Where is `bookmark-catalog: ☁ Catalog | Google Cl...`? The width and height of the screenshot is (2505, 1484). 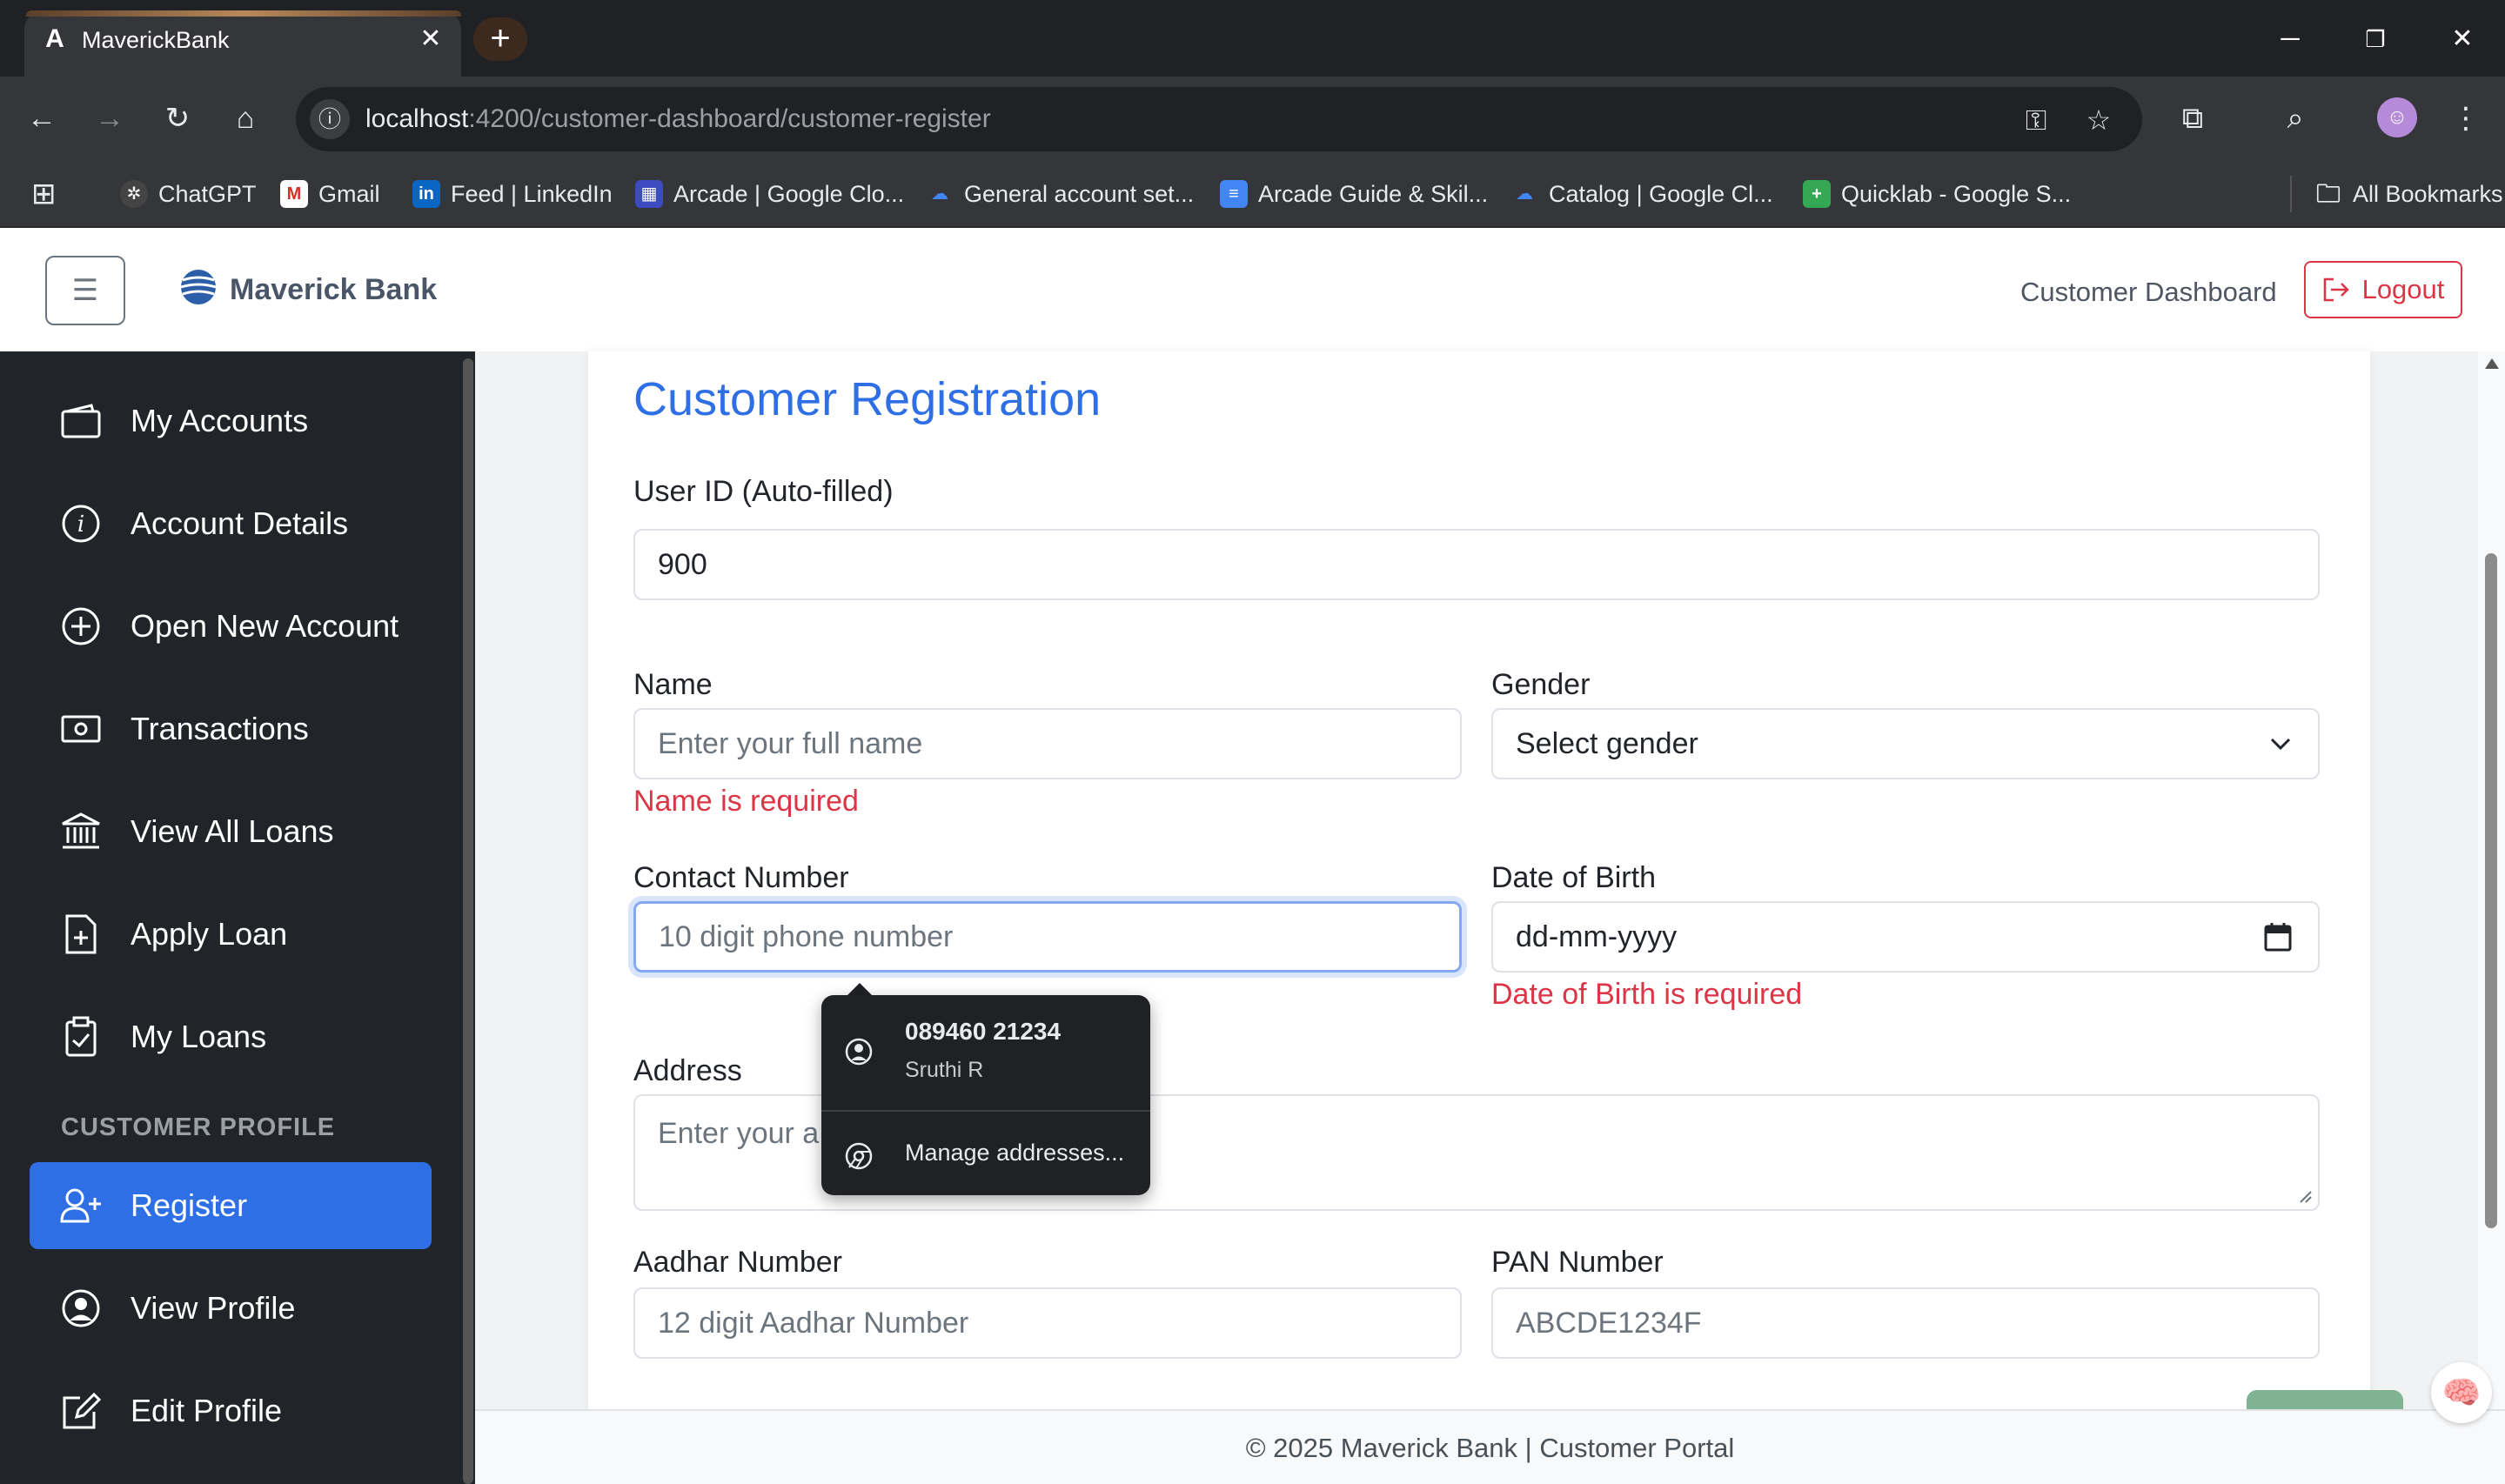
bookmark-catalog: ☁ Catalog | Google Cl... is located at coordinates (1641, 194).